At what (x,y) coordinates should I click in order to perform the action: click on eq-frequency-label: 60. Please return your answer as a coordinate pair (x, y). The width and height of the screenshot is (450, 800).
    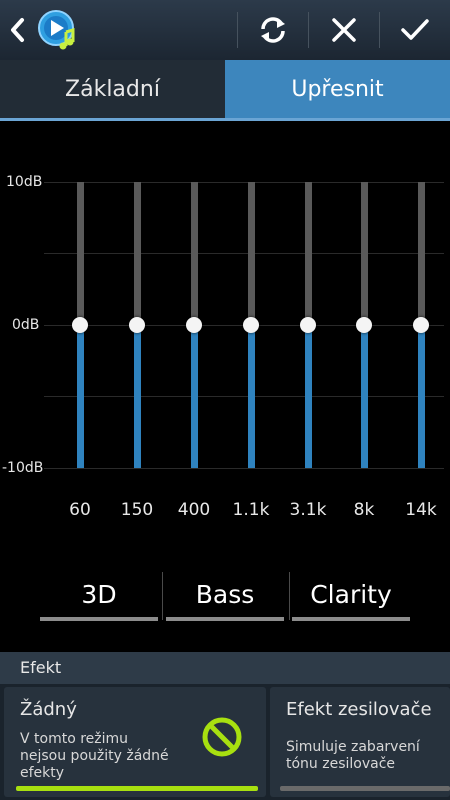
    Looking at the image, I should click on (80, 510).